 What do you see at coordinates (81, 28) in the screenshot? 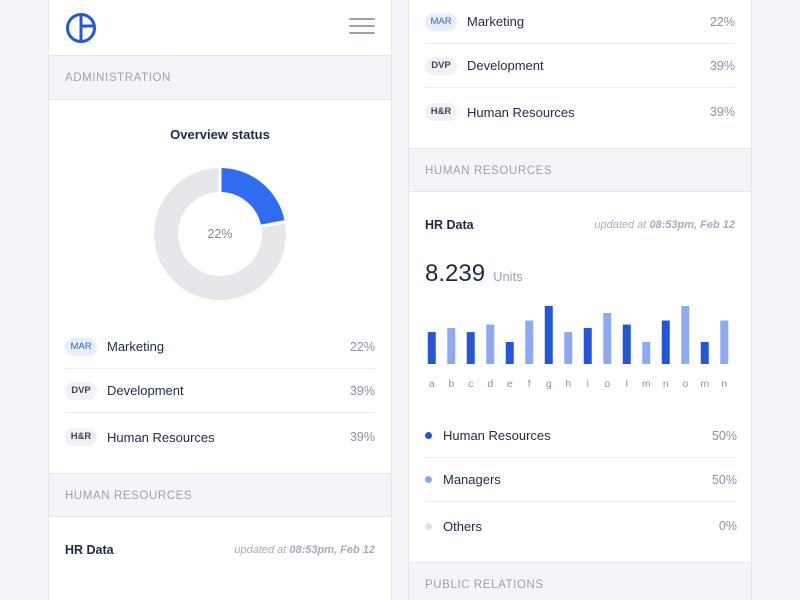
I see `logo-icon` at bounding box center [81, 28].